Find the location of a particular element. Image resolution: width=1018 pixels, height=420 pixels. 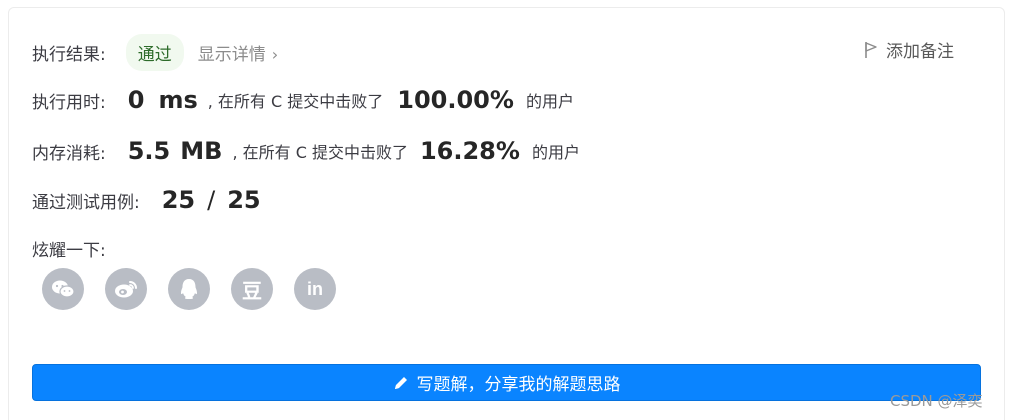

weibo-icon is located at coordinates (126, 289).